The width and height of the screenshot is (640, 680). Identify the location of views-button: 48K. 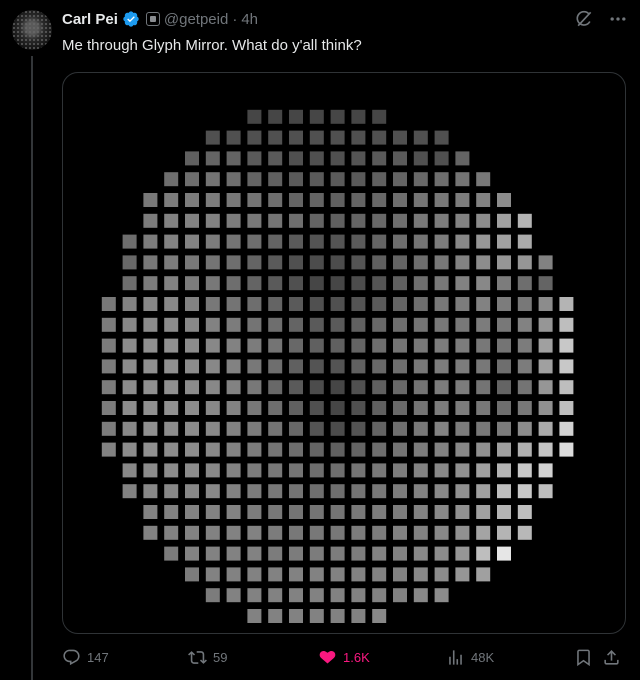
(470, 657).